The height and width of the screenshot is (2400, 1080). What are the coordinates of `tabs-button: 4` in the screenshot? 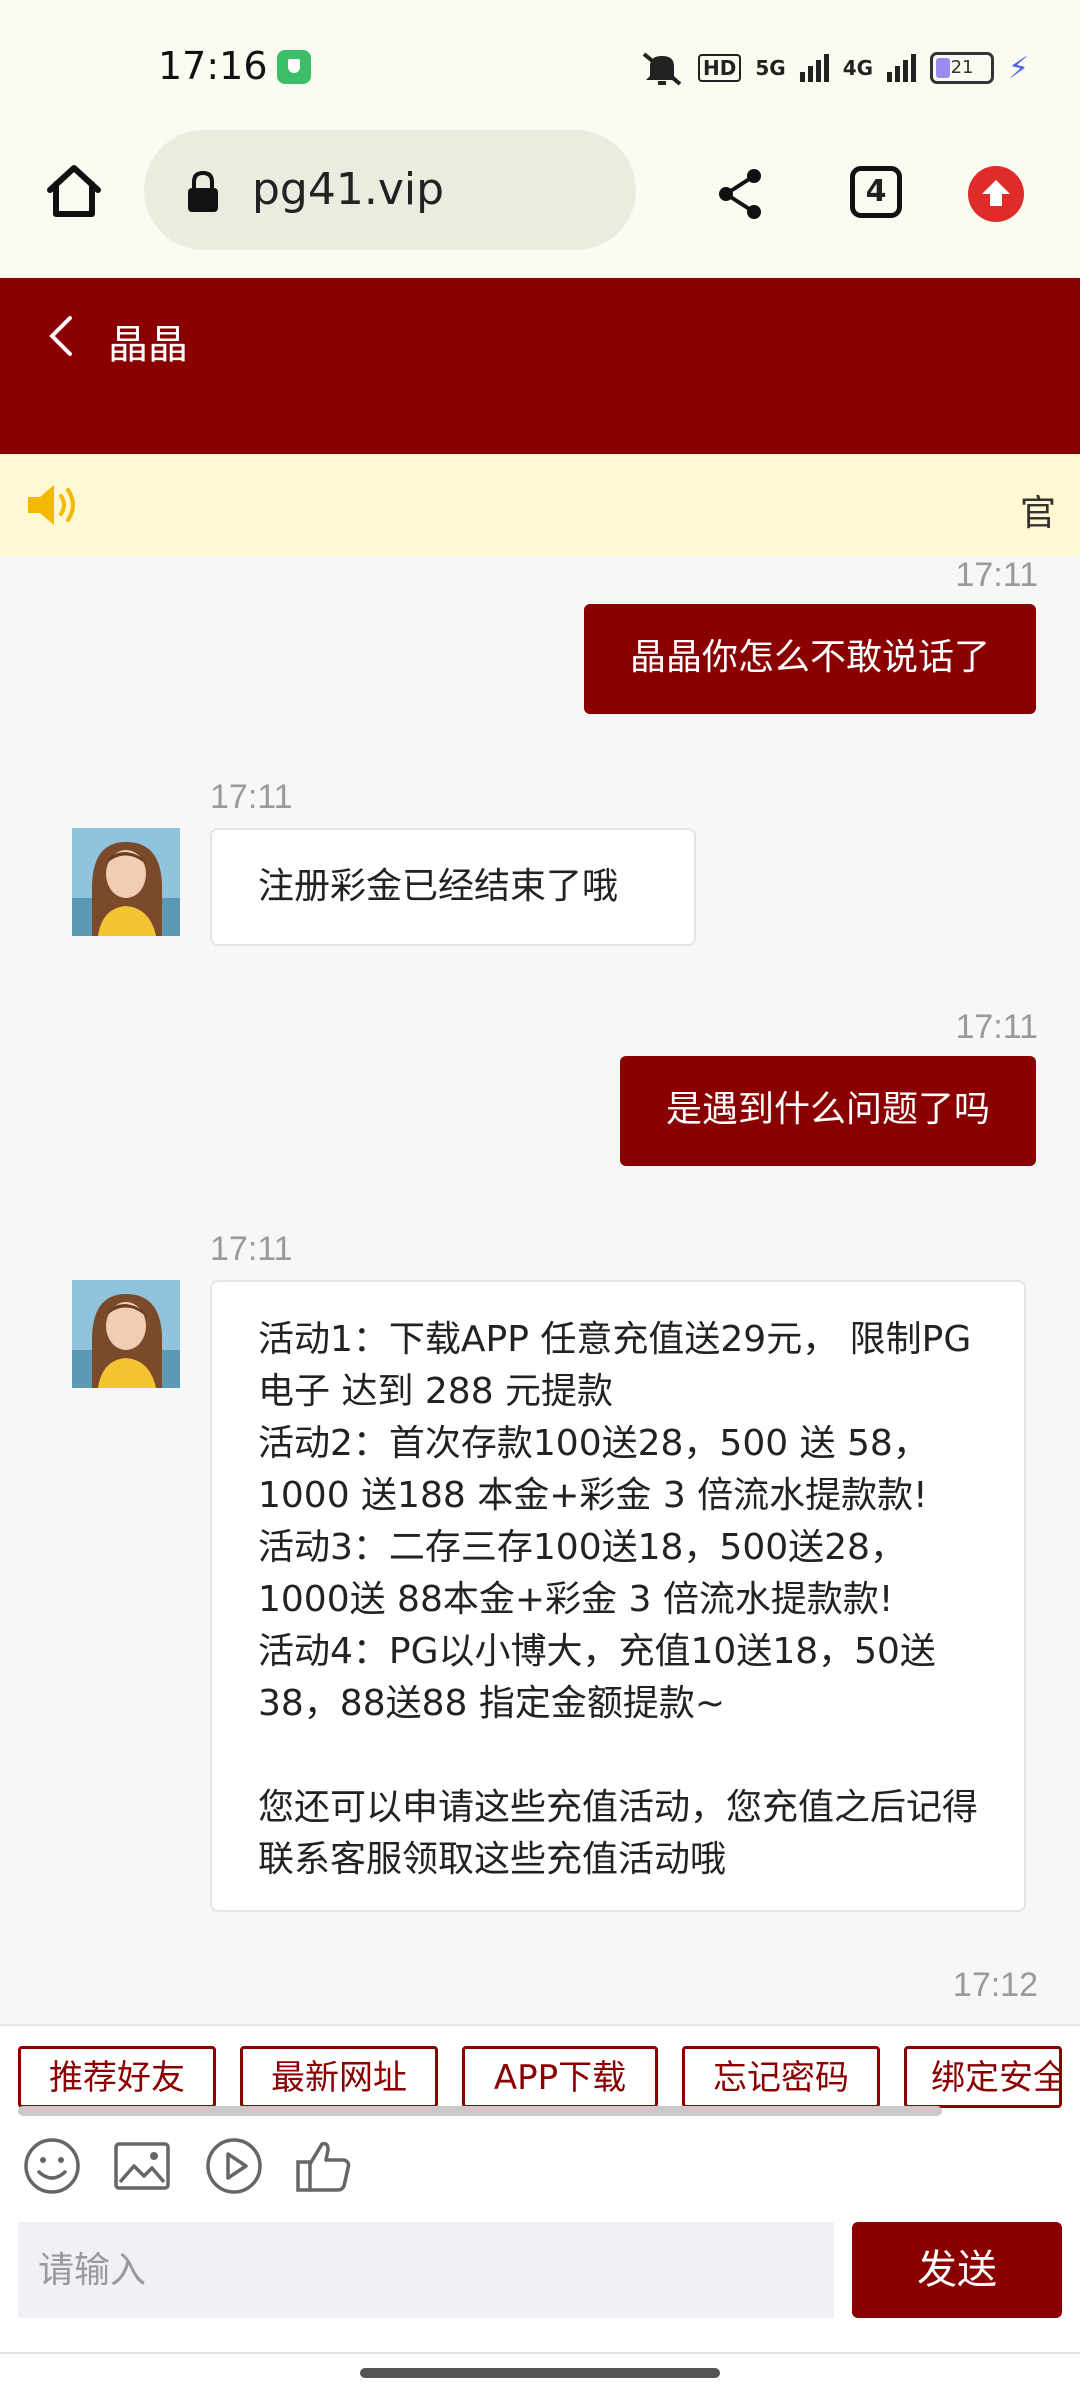 It's located at (876, 192).